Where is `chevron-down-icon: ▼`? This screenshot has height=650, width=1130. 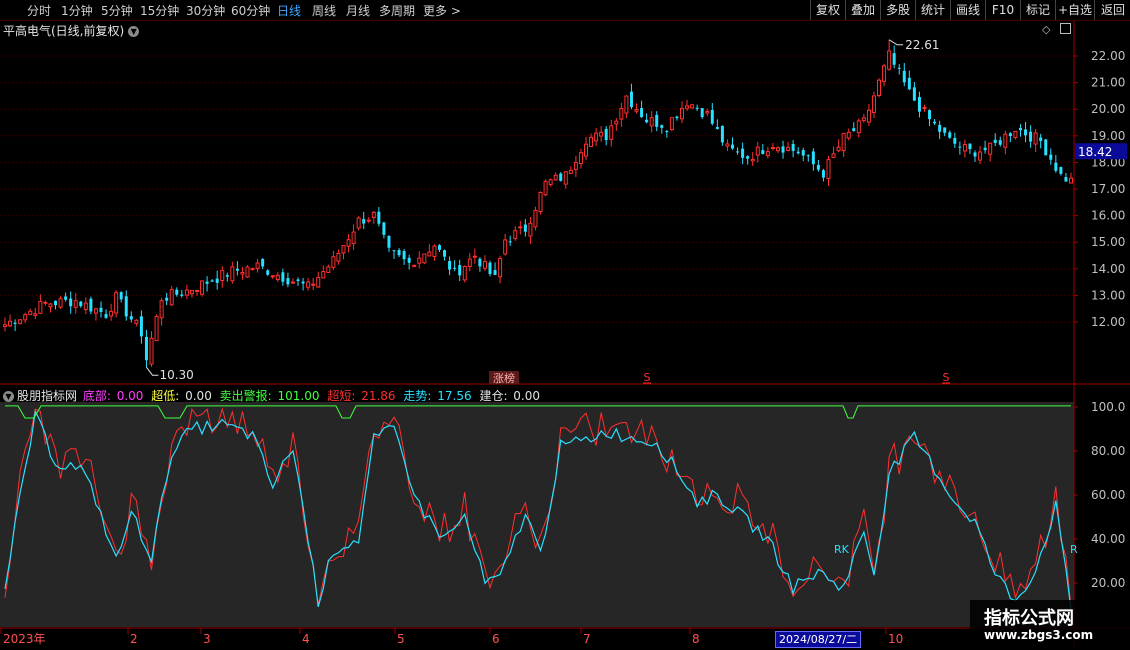
chevron-down-icon: ▼ is located at coordinates (8, 396).